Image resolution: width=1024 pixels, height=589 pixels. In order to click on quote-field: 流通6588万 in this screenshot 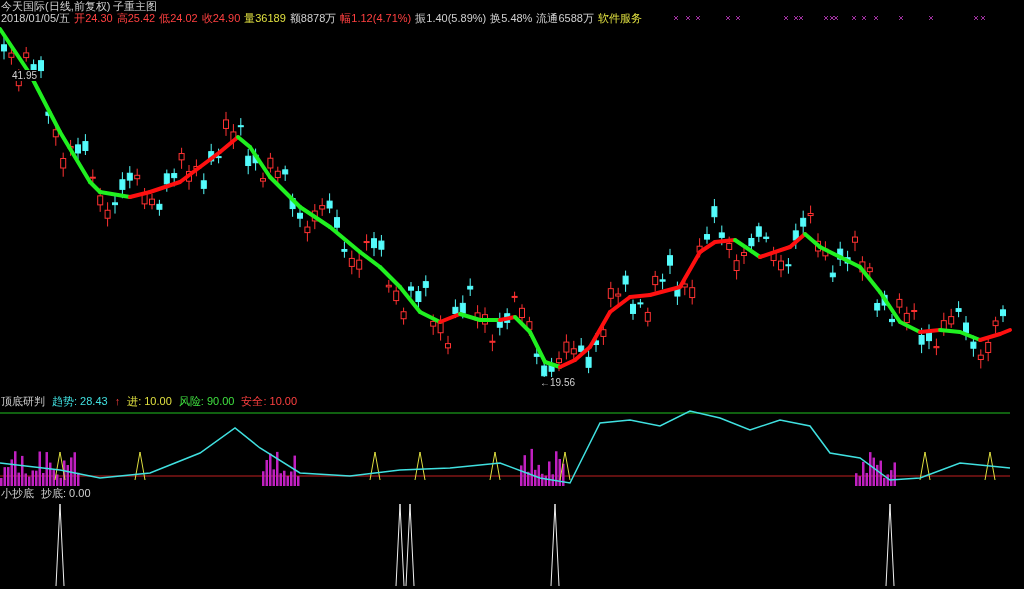, I will do `click(565, 18)`.